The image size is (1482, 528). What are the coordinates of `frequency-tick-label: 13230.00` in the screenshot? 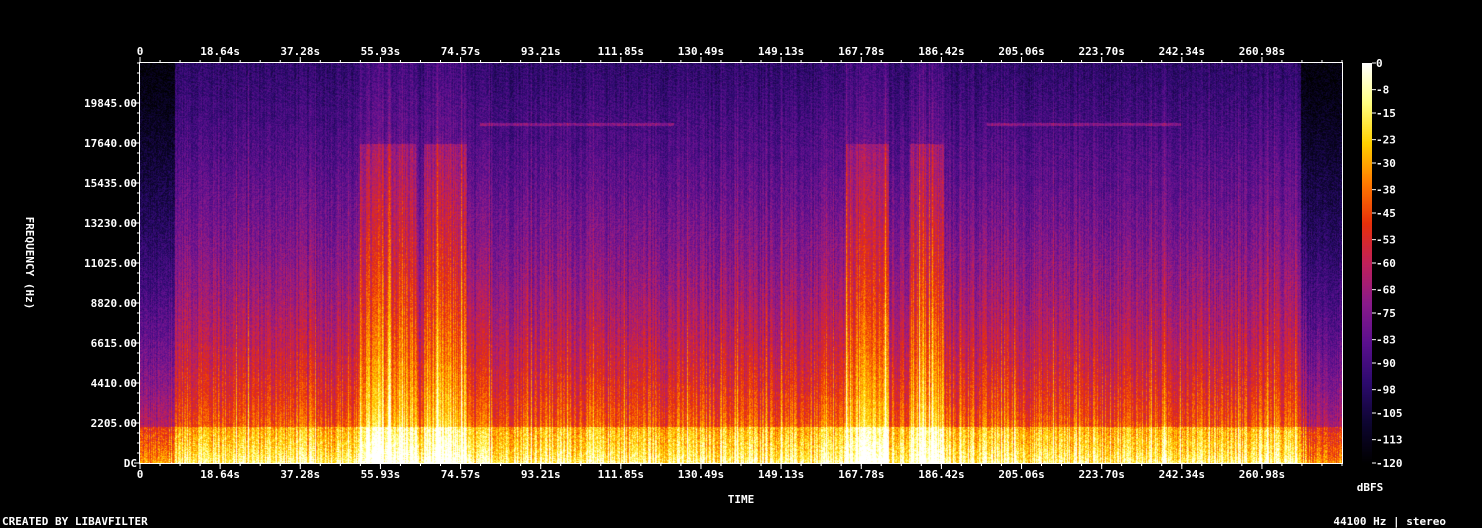 It's located at (110, 223).